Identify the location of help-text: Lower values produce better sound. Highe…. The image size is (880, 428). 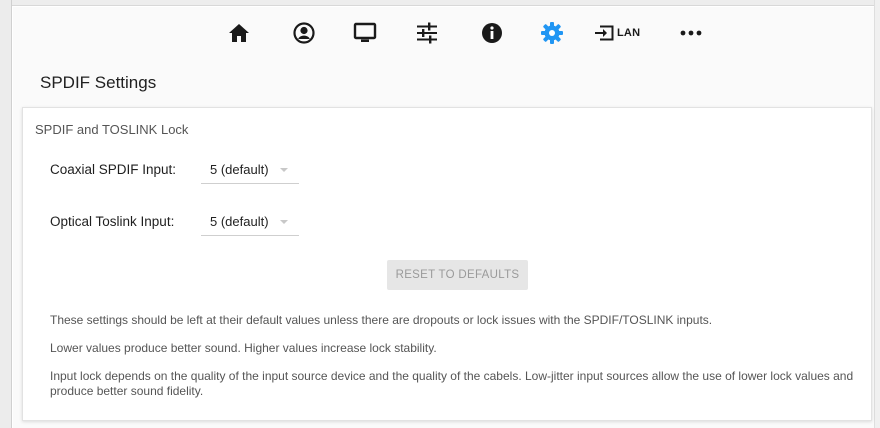
(243, 348).